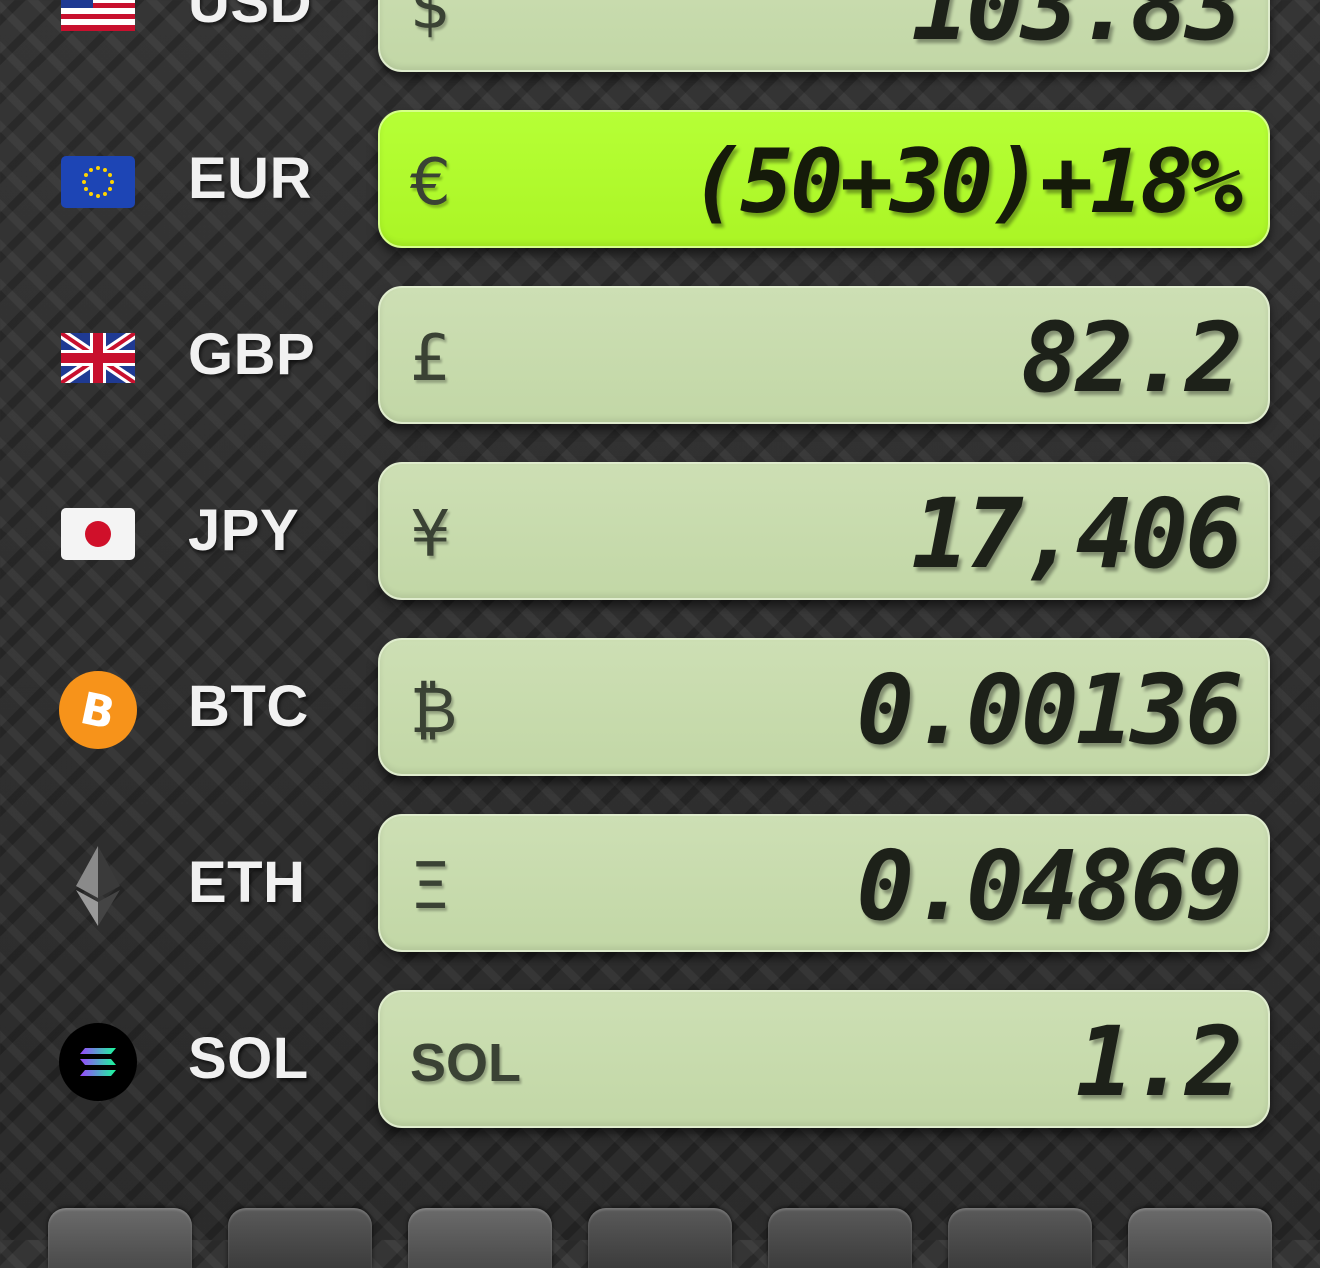 The image size is (1320, 1268). Describe the element at coordinates (1077, 534) in the screenshot. I see `jpy-amount-value: 17,406` at that location.